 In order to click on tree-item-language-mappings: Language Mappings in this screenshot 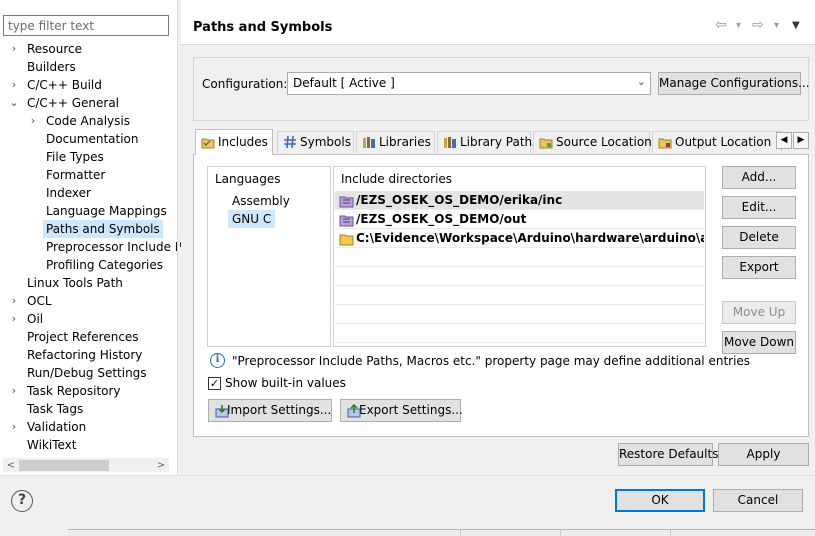, I will do `click(106, 211)`.